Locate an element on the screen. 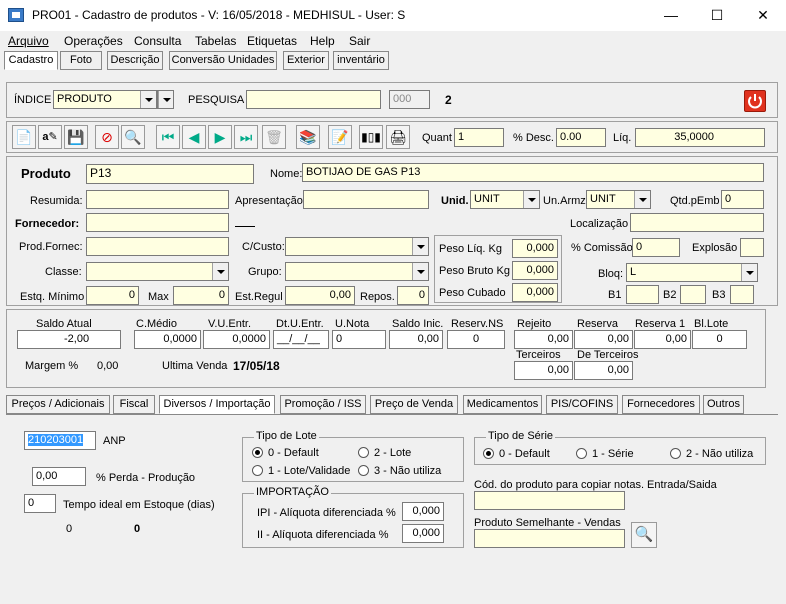  serie-serie-radio is located at coordinates (581, 453).